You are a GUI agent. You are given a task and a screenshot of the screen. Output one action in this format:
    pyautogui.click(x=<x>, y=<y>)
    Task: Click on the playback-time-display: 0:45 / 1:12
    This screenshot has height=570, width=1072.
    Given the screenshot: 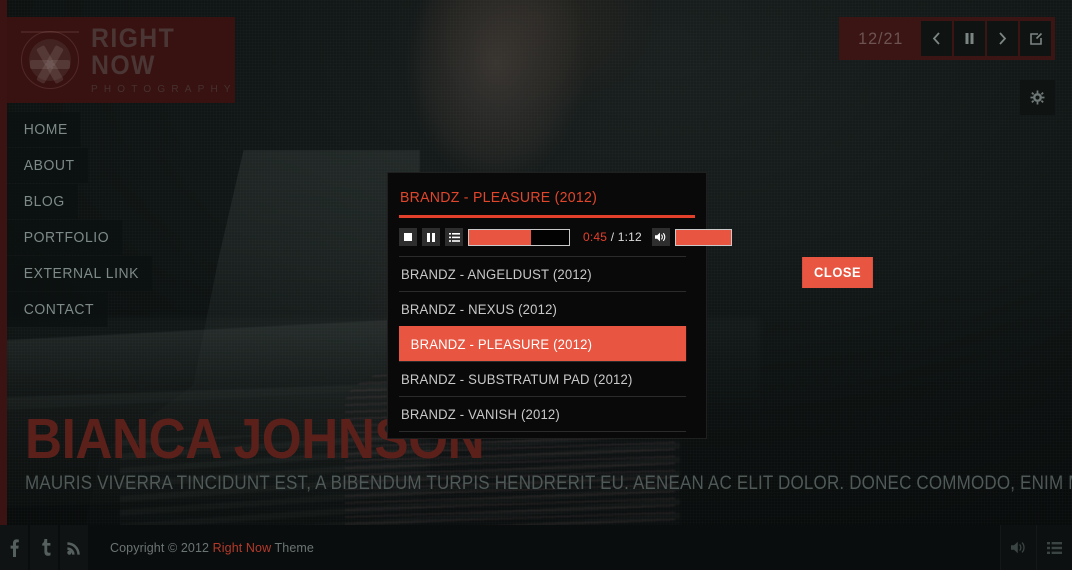 What is the action you would take?
    pyautogui.click(x=612, y=237)
    